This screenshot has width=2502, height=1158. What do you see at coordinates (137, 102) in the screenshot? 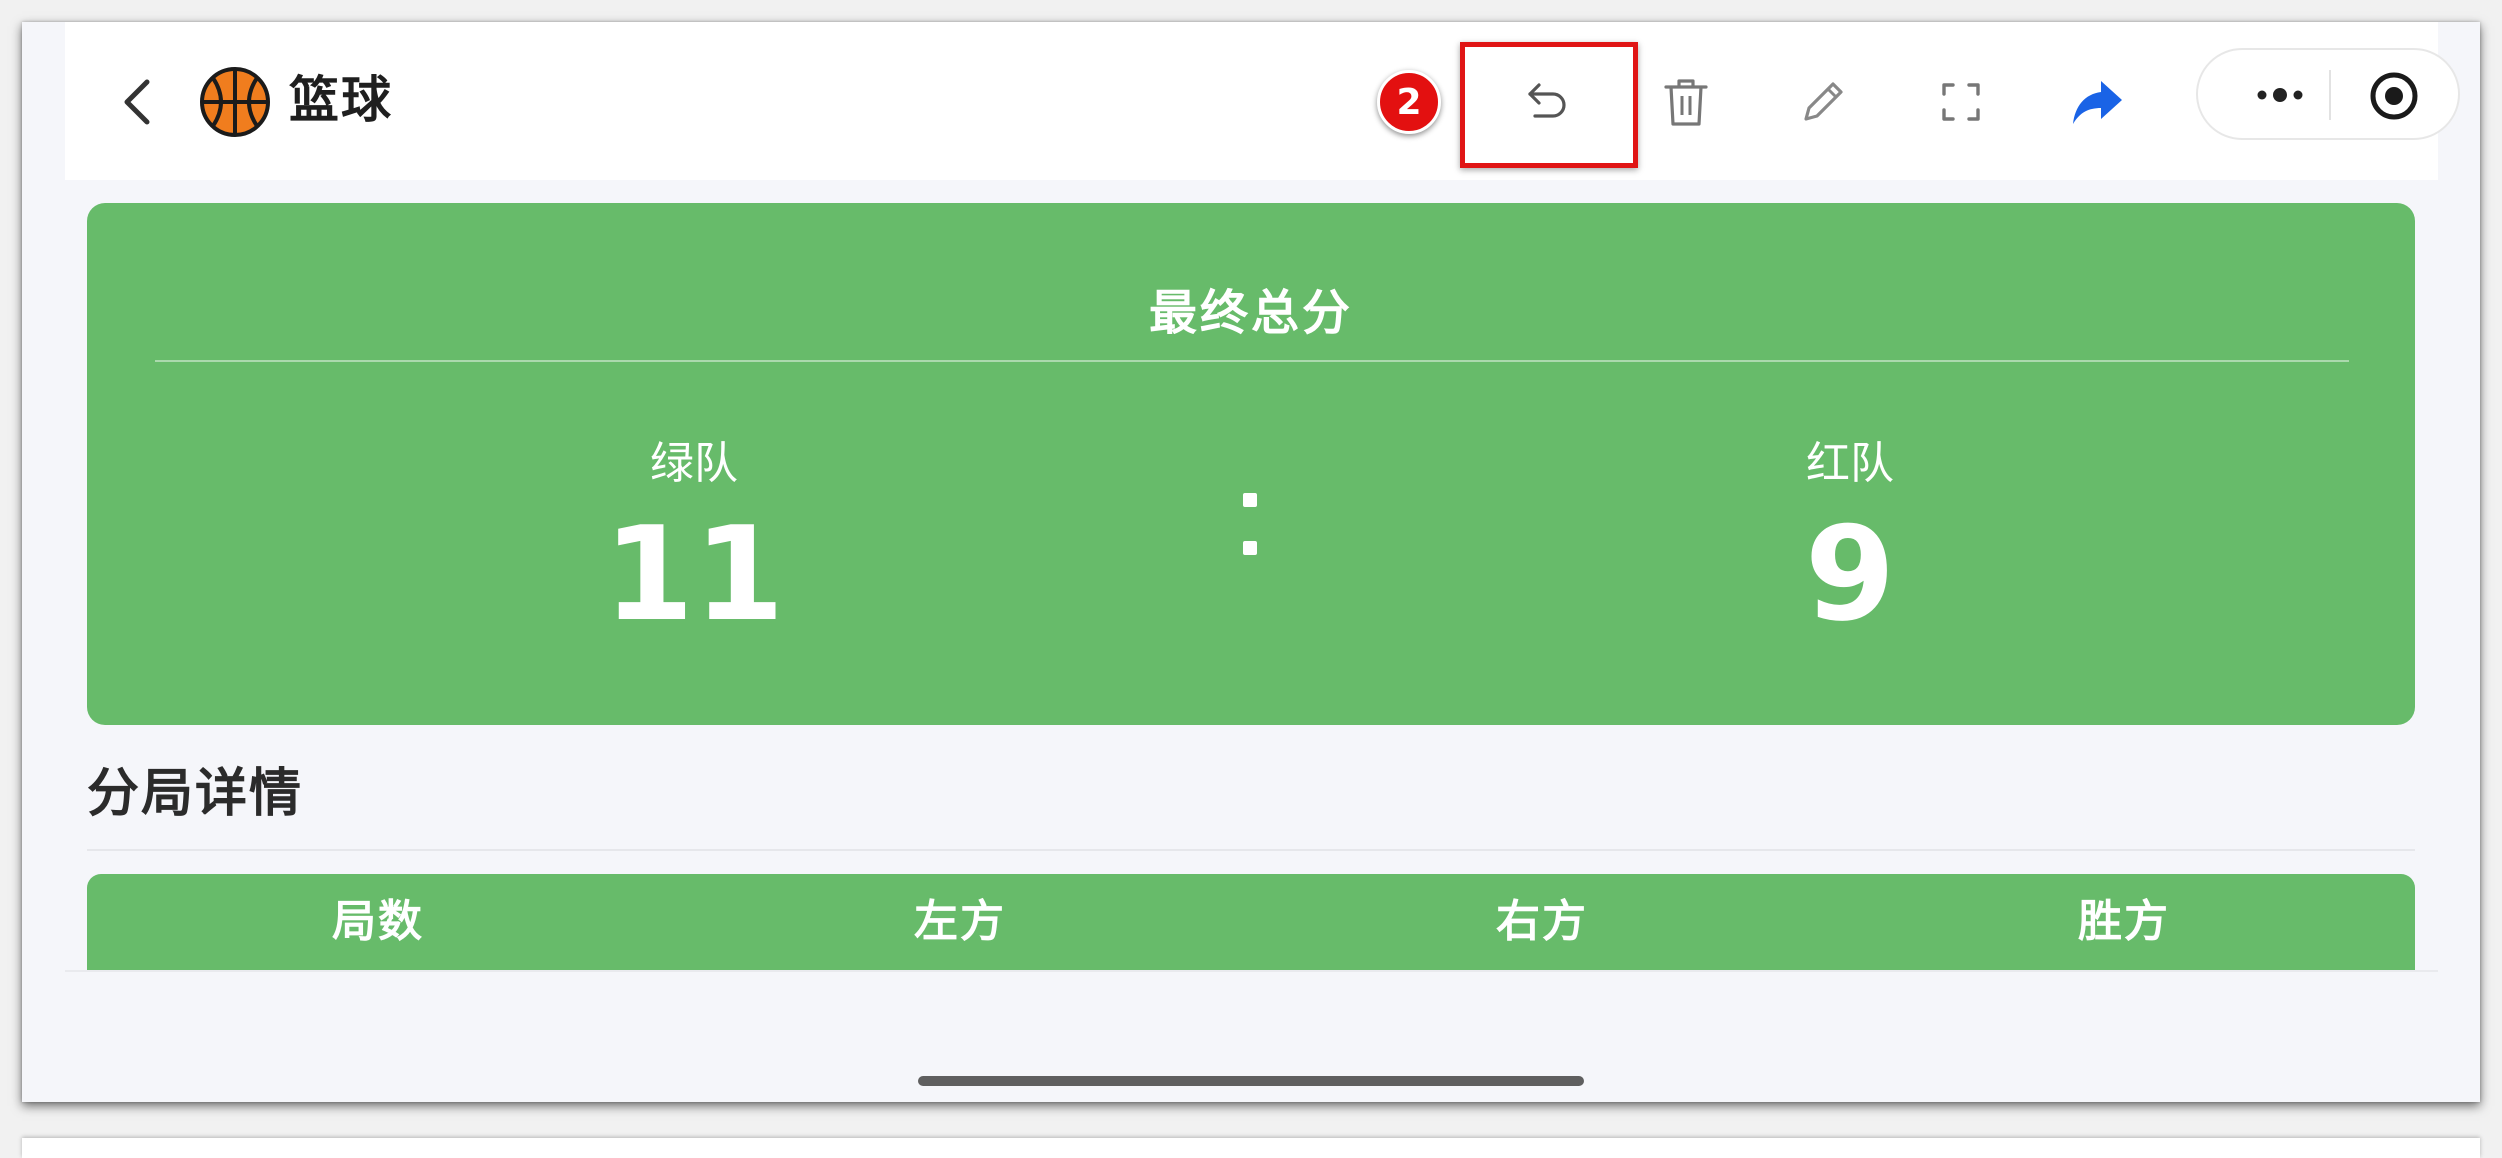
I see `chevron-left-icon` at bounding box center [137, 102].